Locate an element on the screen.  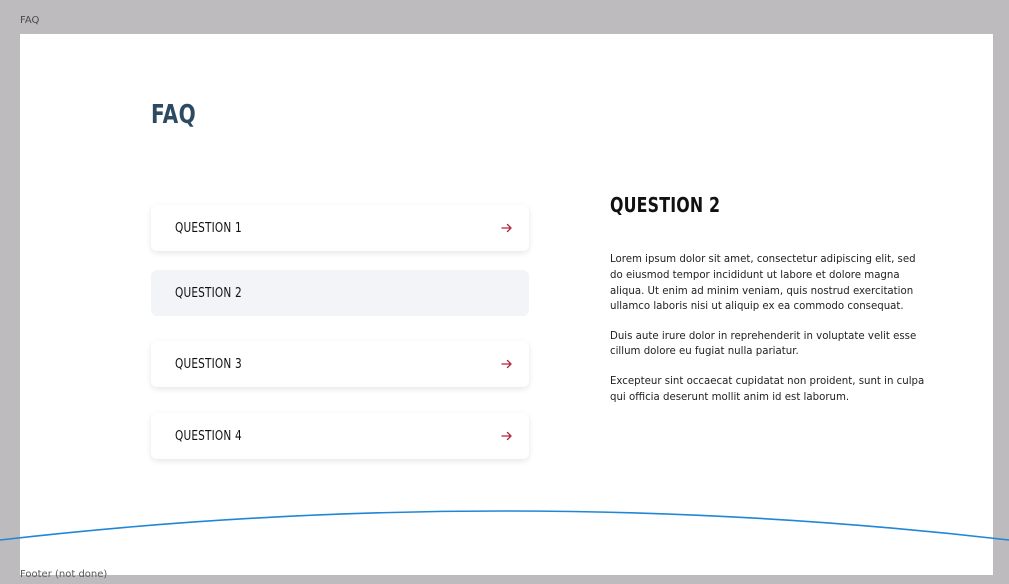
faq-item-label: QUESTION 2 is located at coordinates (208, 293).